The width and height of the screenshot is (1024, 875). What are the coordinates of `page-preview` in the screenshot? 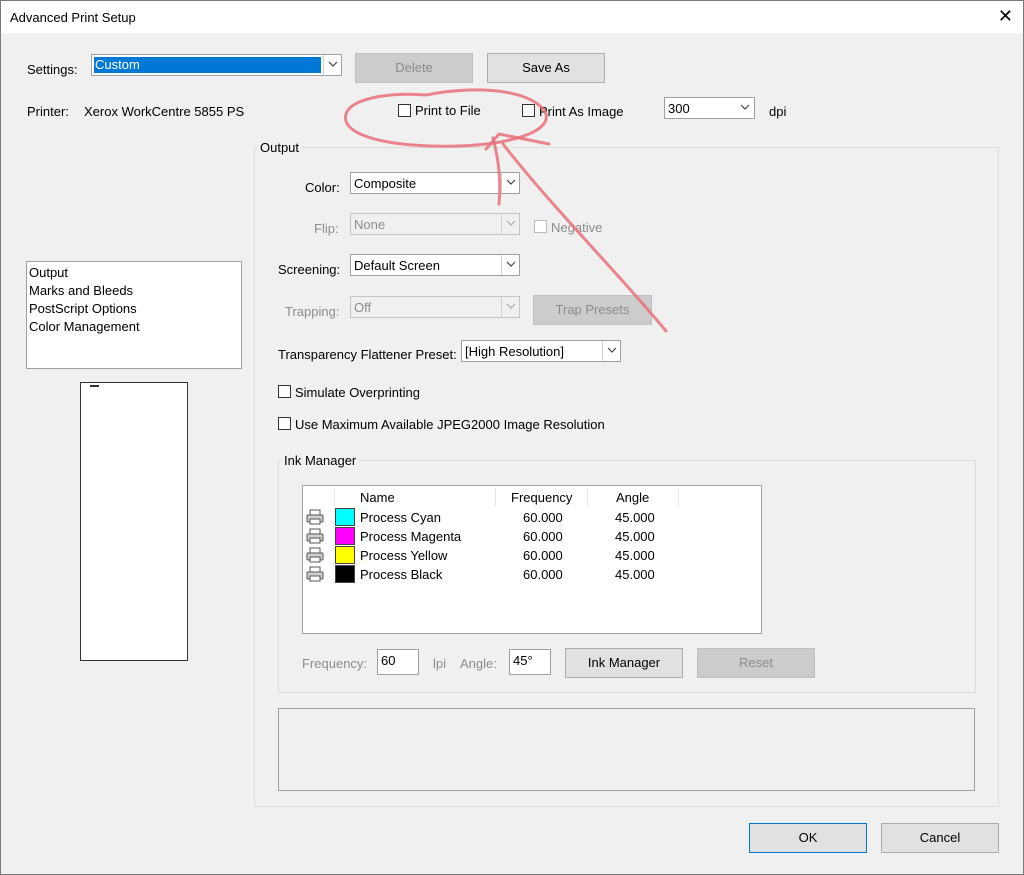 It's located at (134, 521).